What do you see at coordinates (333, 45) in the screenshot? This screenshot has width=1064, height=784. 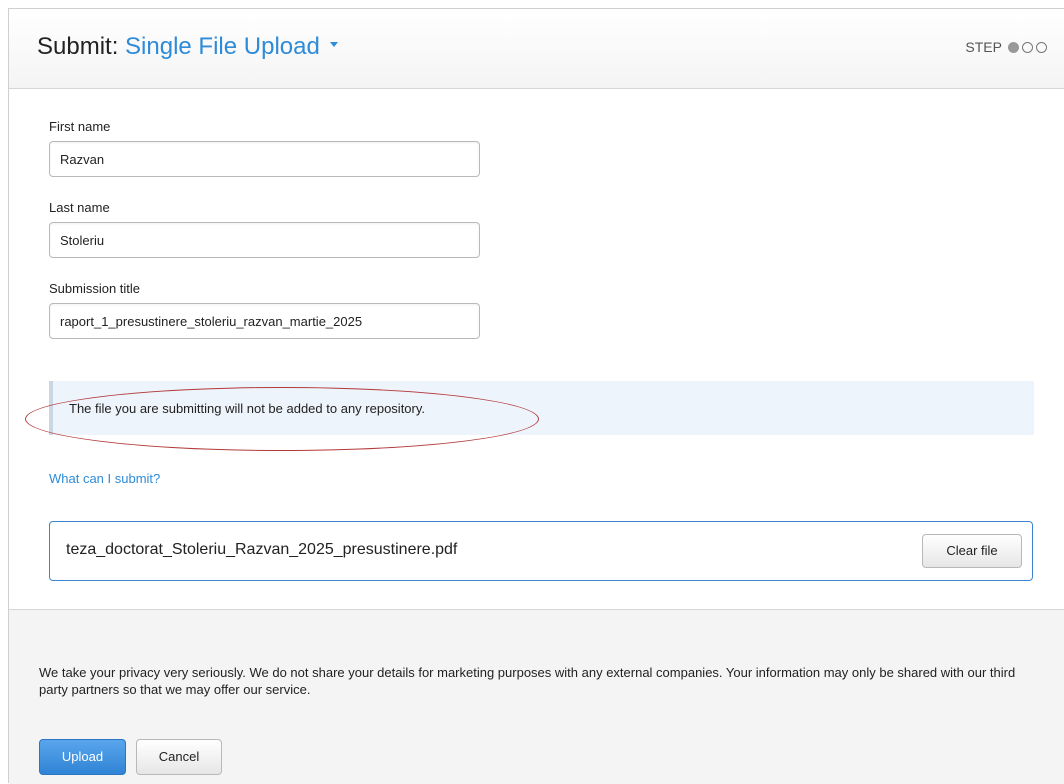 I see `chevron-down-icon` at bounding box center [333, 45].